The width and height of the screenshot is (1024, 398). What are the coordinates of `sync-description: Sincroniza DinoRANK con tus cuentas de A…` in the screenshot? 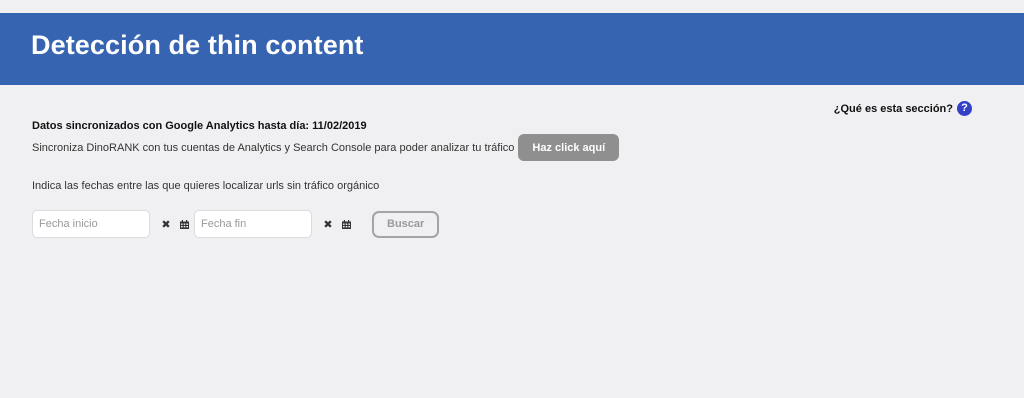 It's located at (273, 147).